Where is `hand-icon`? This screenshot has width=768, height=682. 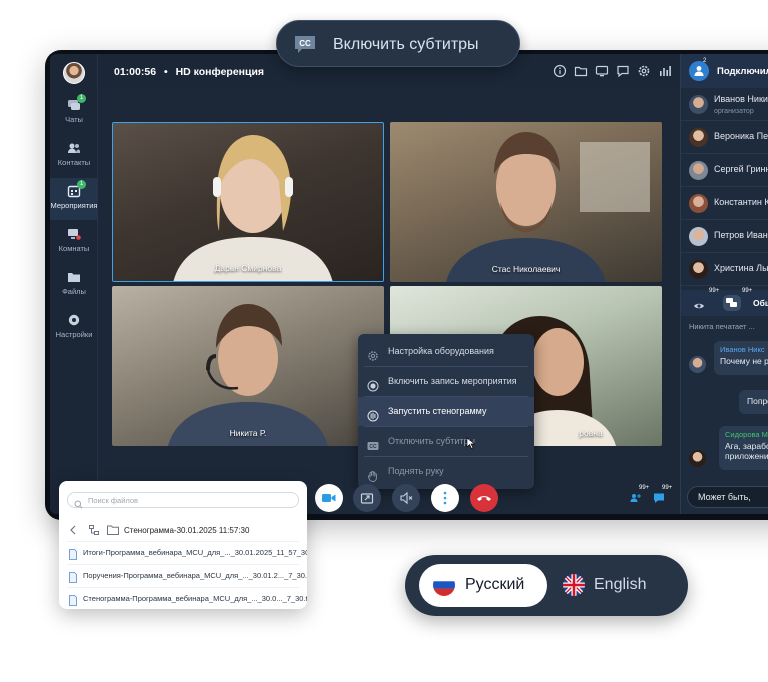 hand-icon is located at coordinates (373, 473).